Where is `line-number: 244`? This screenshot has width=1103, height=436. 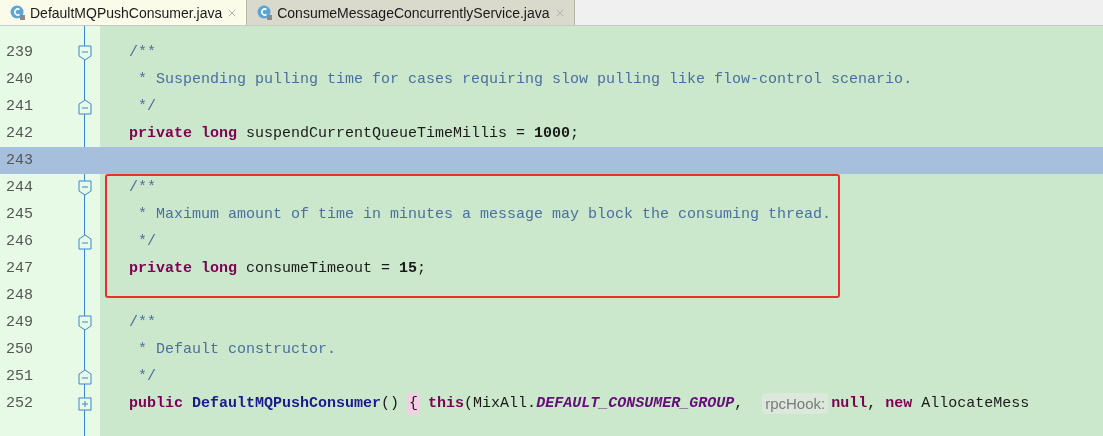
line-number: 244 is located at coordinates (19, 187).